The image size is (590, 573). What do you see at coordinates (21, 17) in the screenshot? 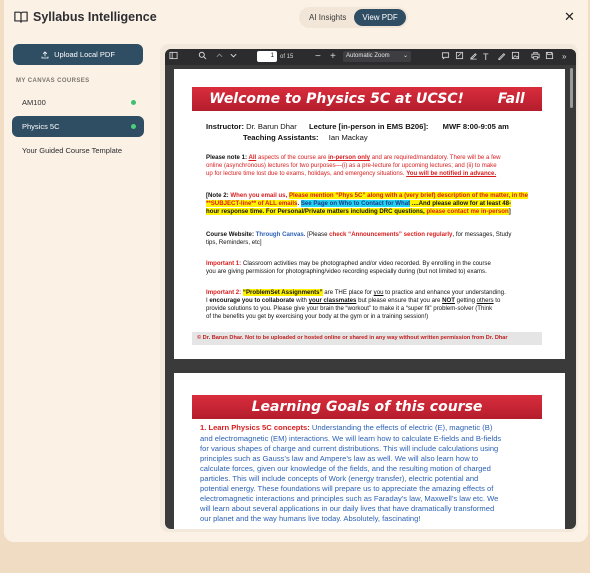
I see `book-icon` at bounding box center [21, 17].